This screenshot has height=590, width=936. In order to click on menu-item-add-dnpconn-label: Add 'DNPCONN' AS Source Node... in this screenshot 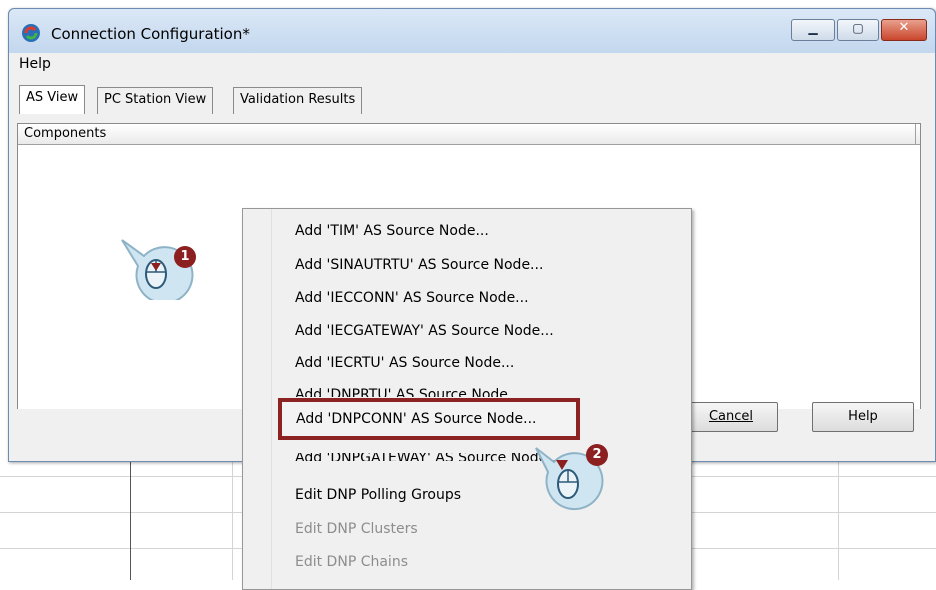, I will do `click(416, 419)`.